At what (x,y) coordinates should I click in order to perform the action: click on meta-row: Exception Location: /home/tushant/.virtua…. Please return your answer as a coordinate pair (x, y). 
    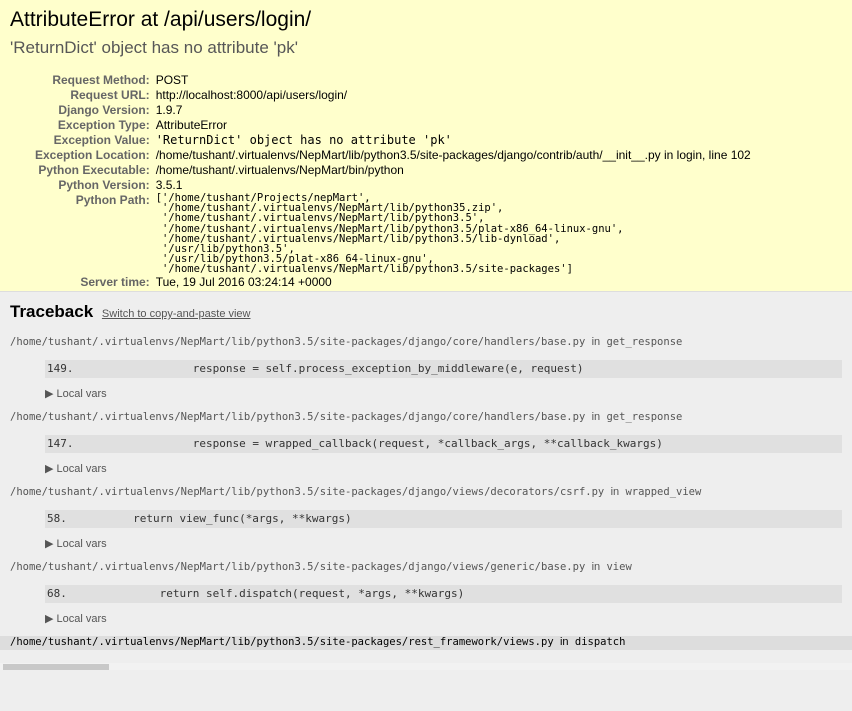
    Looking at the image, I should click on (393, 155).